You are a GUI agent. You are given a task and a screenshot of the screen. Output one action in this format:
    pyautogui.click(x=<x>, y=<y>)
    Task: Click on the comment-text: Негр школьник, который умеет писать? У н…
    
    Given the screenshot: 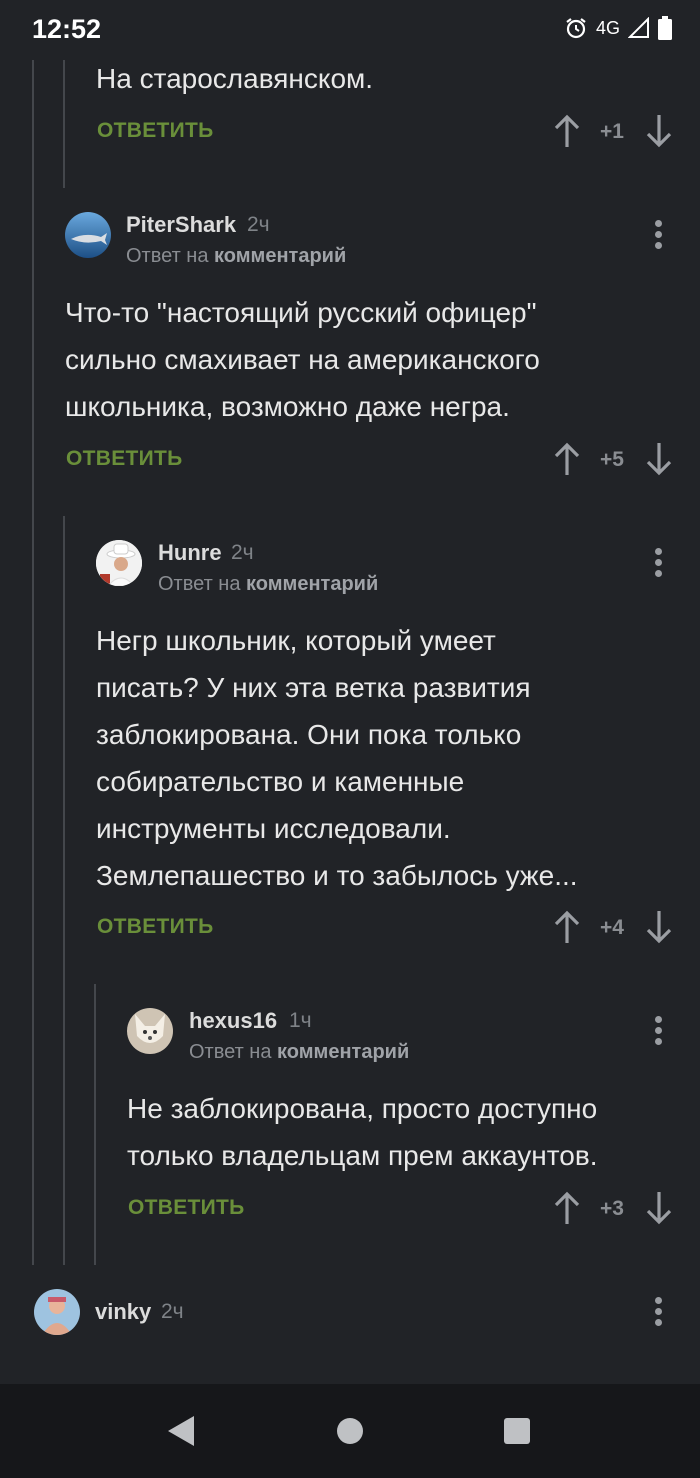 What is the action you would take?
    pyautogui.click(x=337, y=758)
    